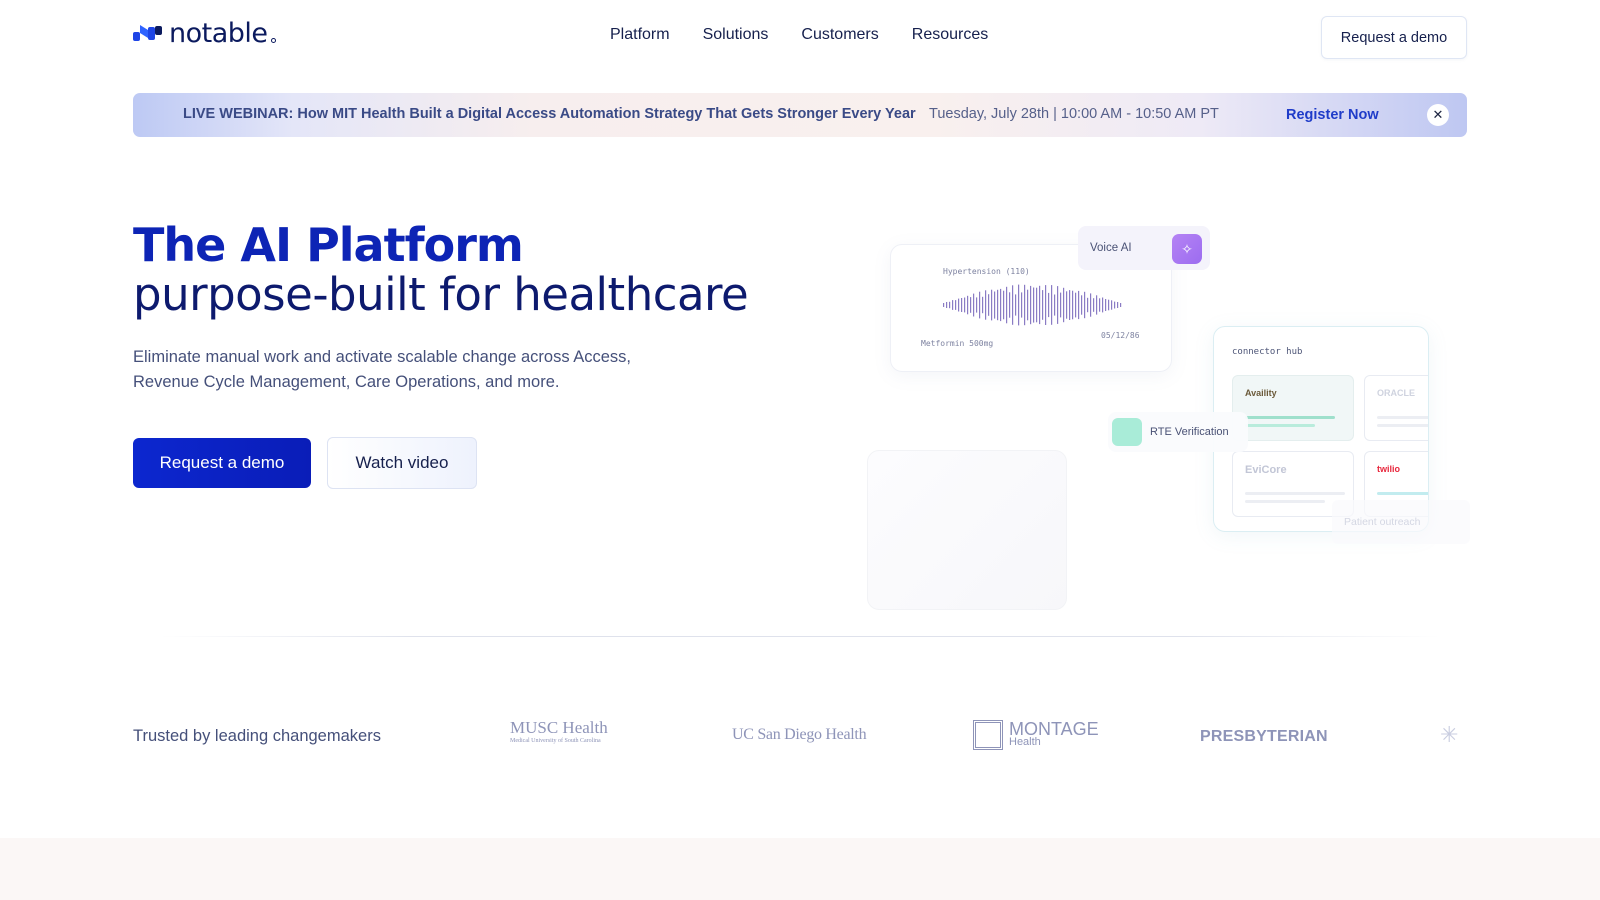 Image resolution: width=1600 pixels, height=900 pixels. I want to click on header-request-demo-button: Request a demo, so click(1394, 37).